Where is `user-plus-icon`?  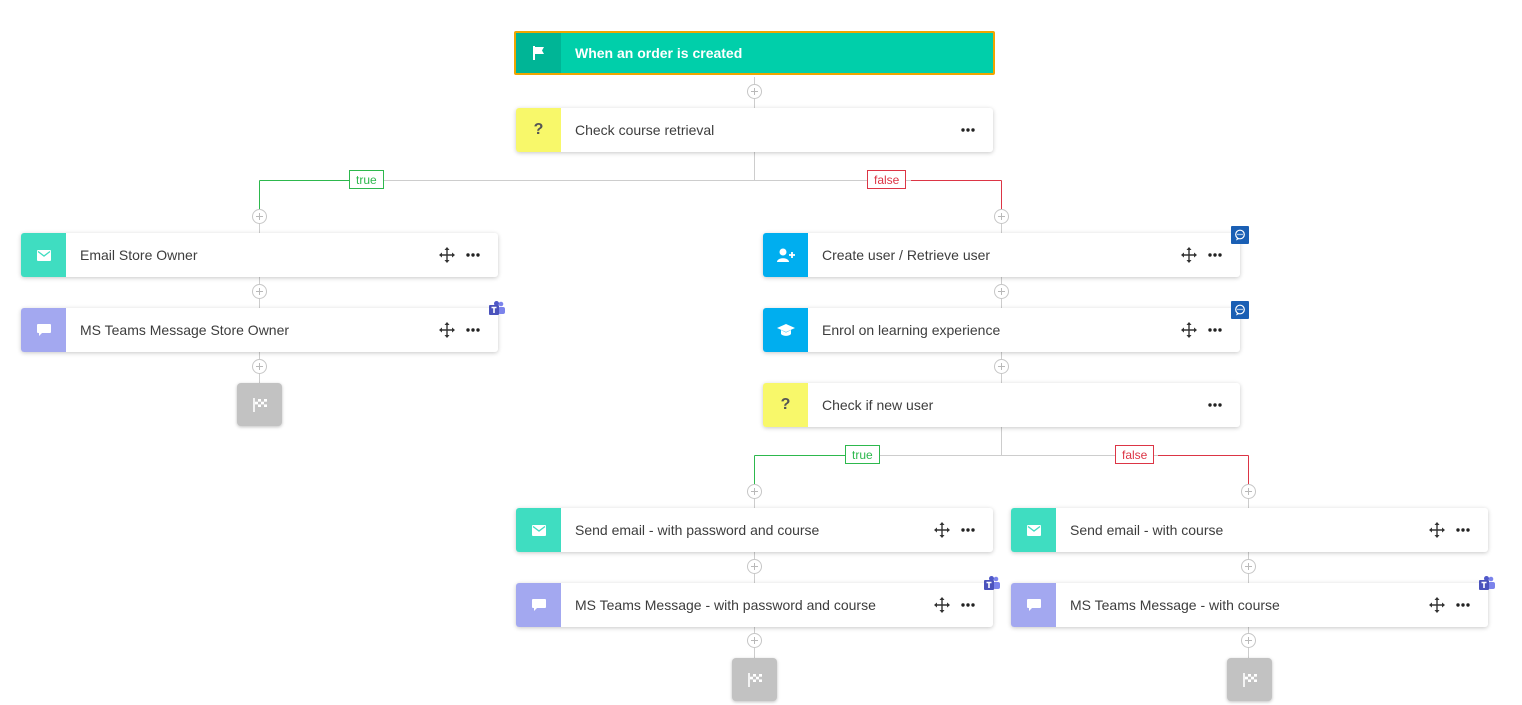 user-plus-icon is located at coordinates (785, 255).